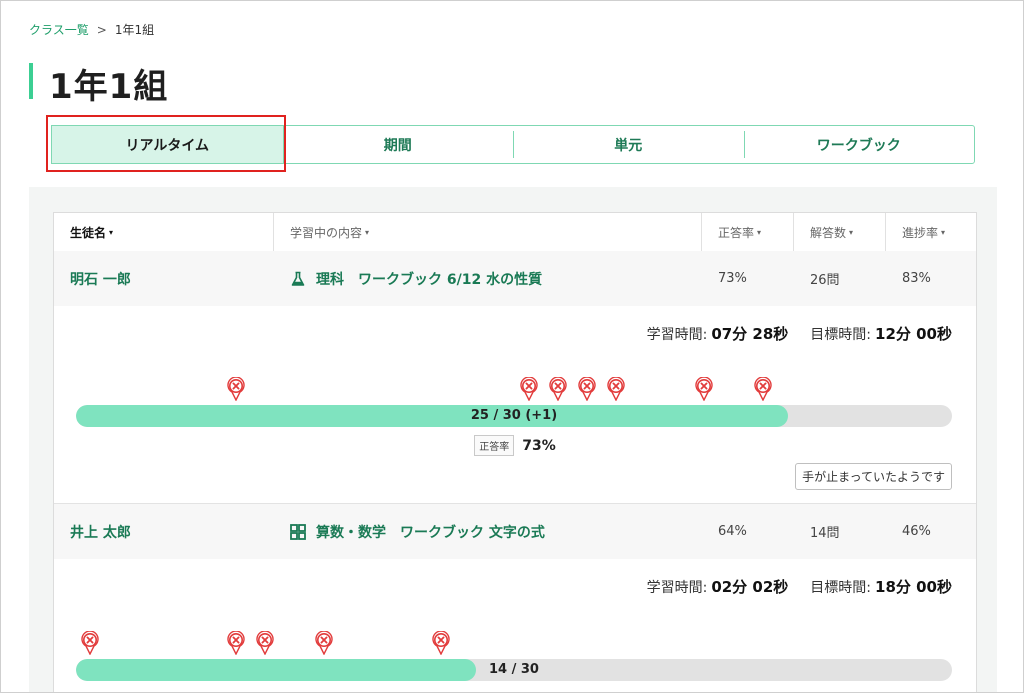  What do you see at coordinates (736, 232) in the screenshot?
I see `header-label: 正答率` at bounding box center [736, 232].